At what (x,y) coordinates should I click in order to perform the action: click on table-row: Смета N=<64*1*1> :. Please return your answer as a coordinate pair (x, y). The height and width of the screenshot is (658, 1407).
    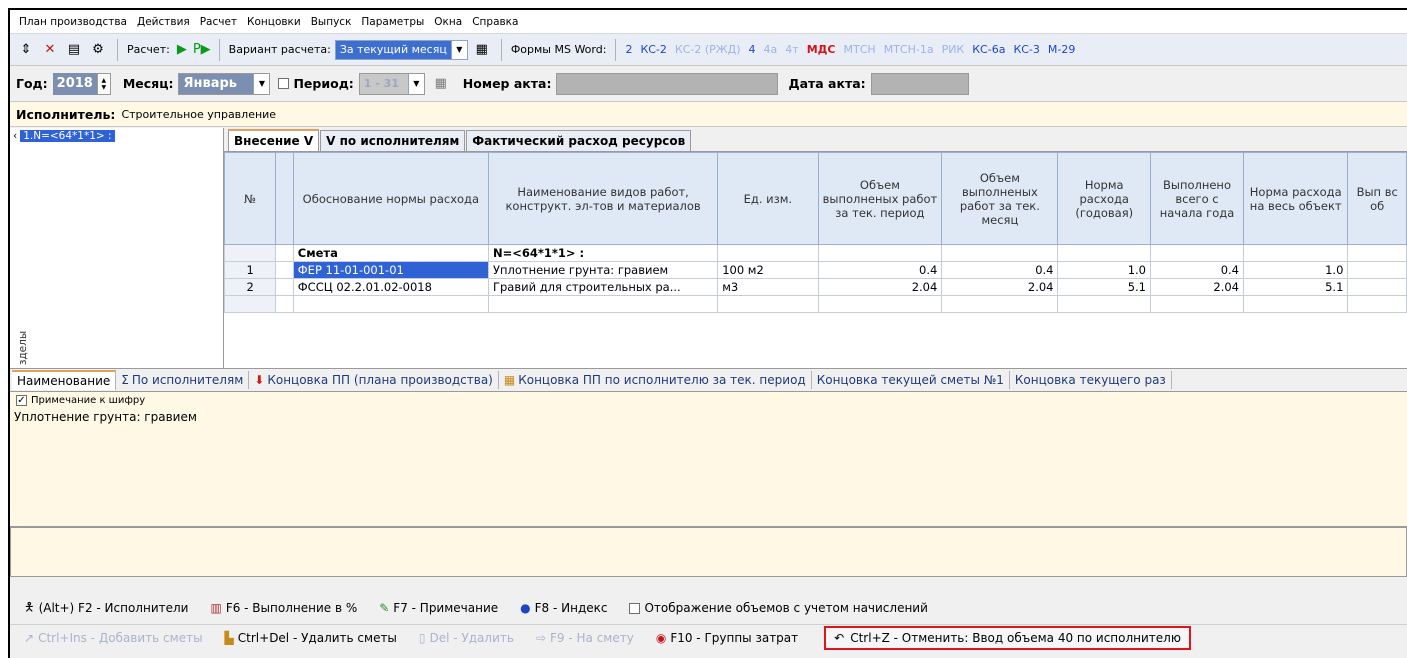
    Looking at the image, I should click on (815, 253).